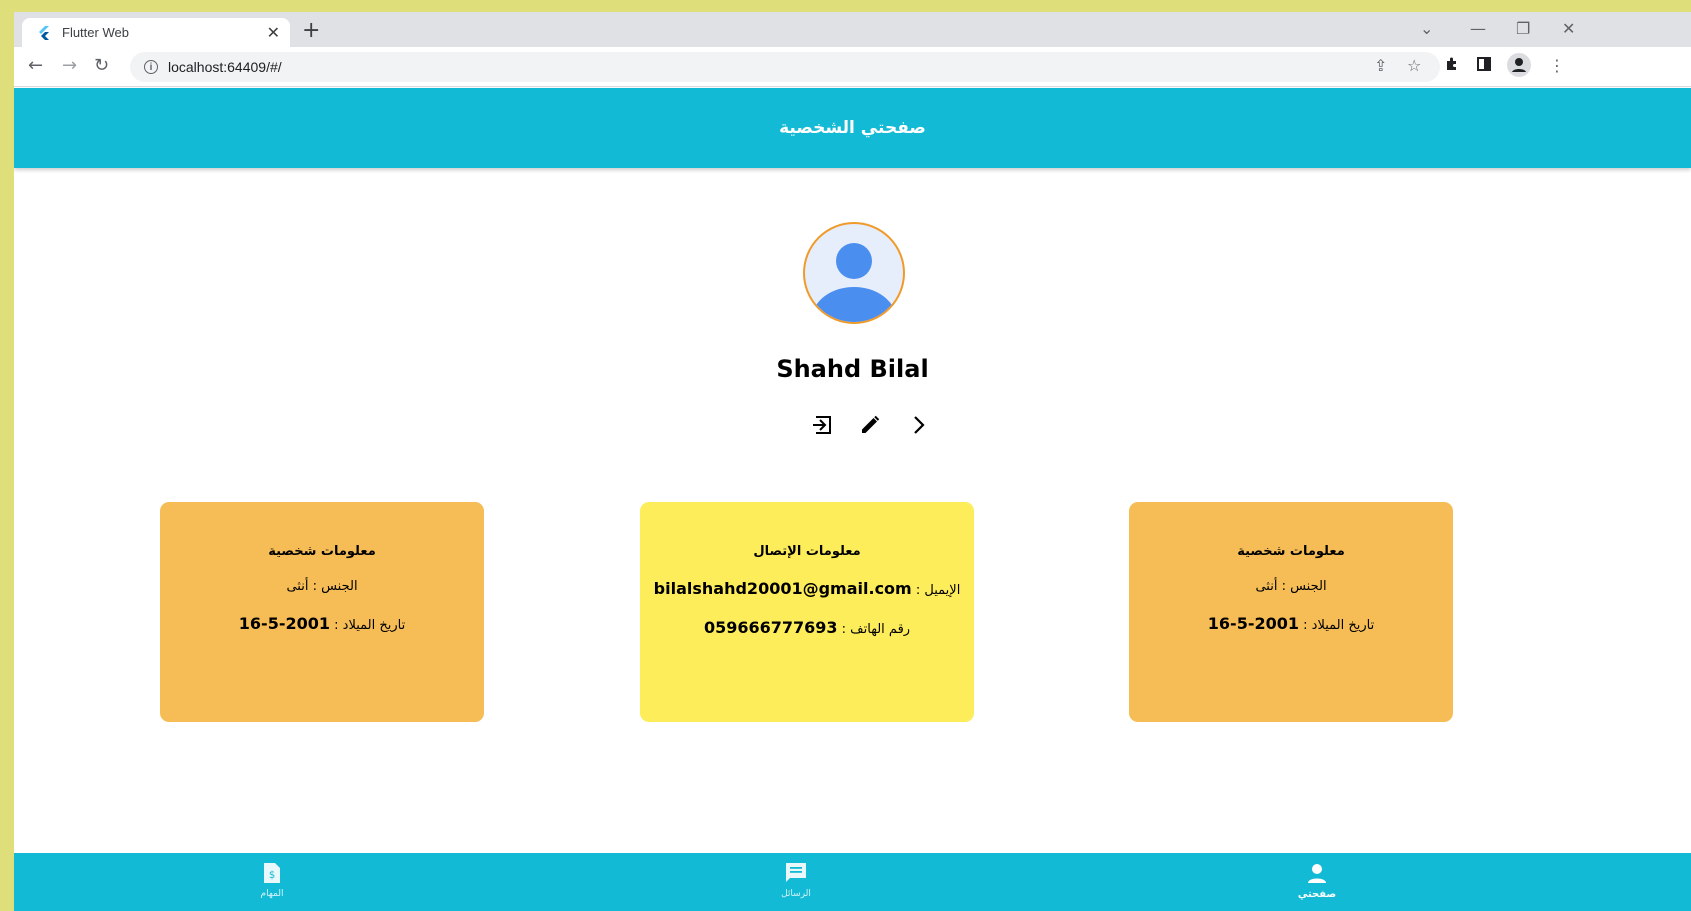 The height and width of the screenshot is (911, 1691). What do you see at coordinates (876, 629) in the screenshot?
I see `phone-label: رقم الهاتف :` at bounding box center [876, 629].